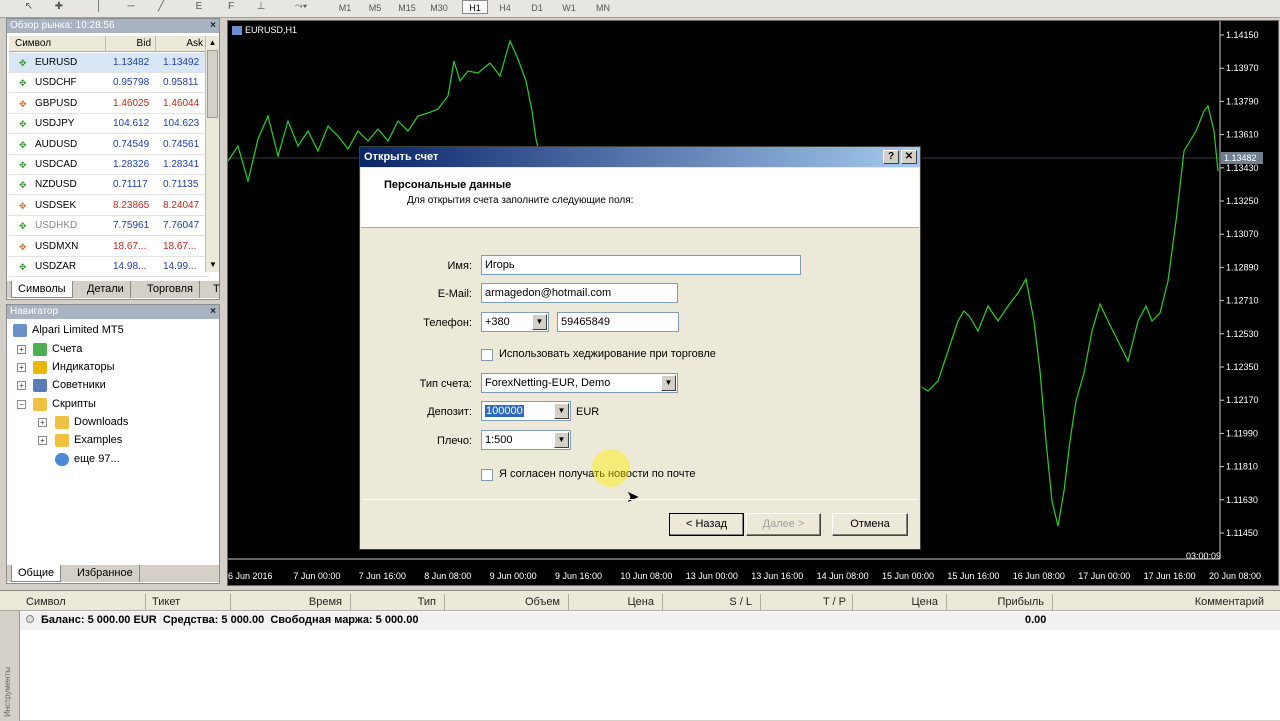 The image size is (1280, 721). I want to click on navigator-item-indicators: Индикаторы, so click(74, 367).